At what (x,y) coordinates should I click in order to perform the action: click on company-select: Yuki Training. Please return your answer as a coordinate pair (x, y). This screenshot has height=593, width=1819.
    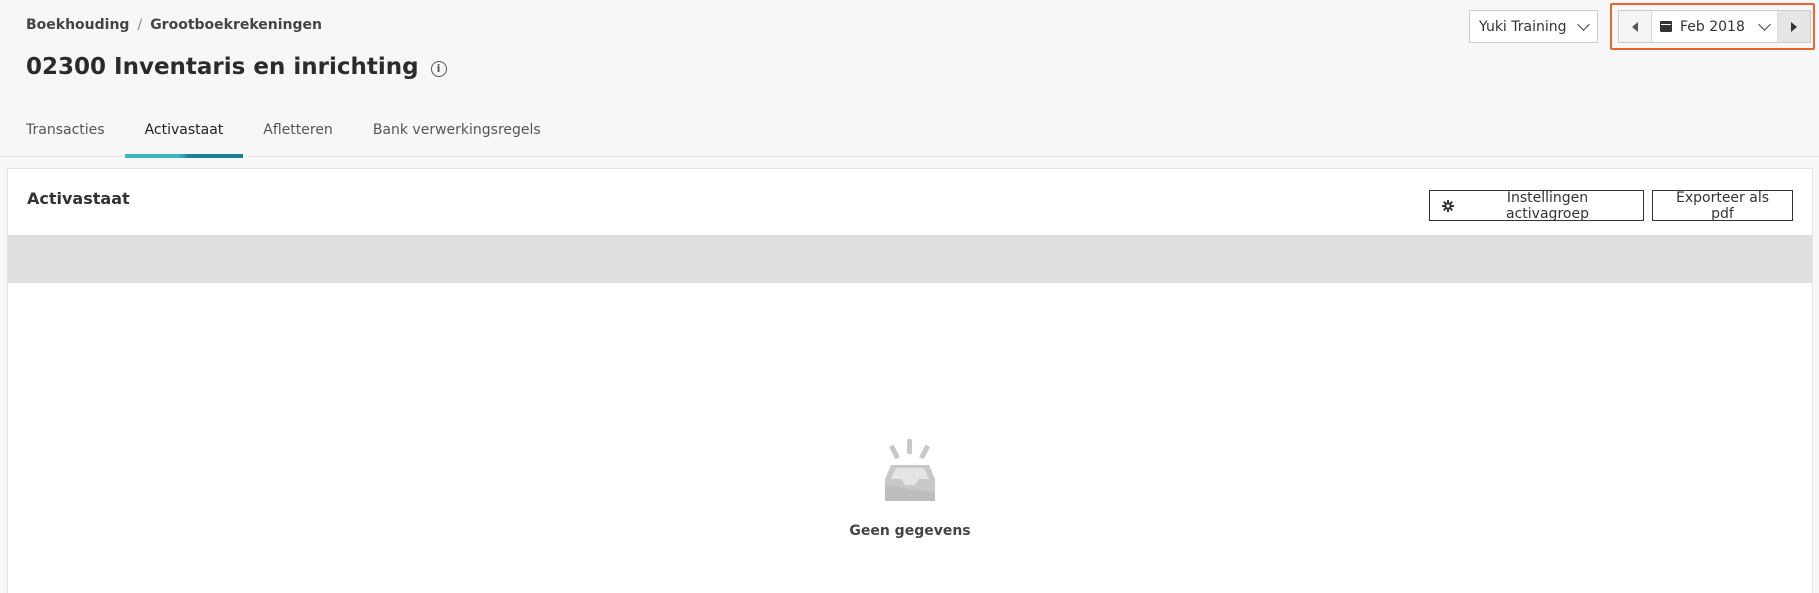
    Looking at the image, I should click on (1533, 26).